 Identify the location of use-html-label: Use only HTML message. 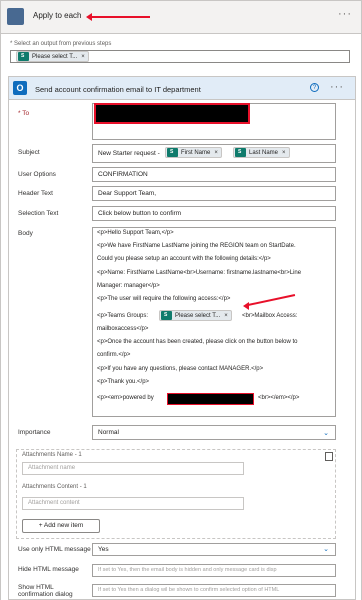
(54, 549).